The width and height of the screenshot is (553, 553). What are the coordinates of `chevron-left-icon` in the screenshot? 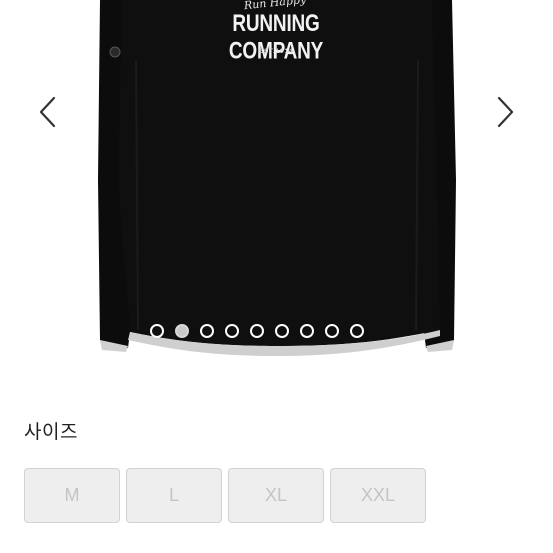 It's located at (47, 112).